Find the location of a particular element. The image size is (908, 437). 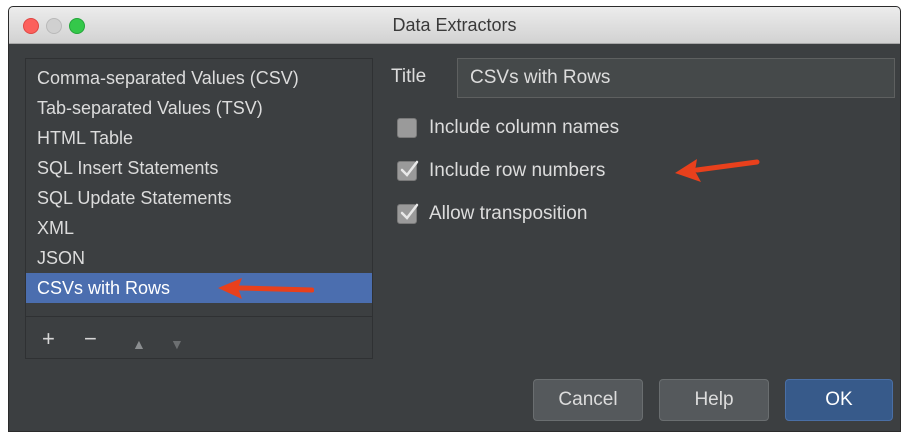

list-item: SQL Update Statements is located at coordinates (199, 198).